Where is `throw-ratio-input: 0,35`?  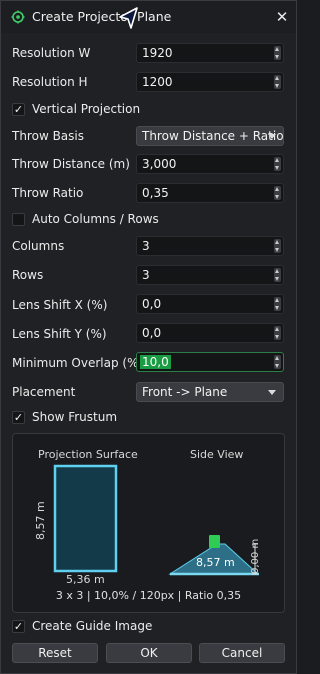
throw-ratio-input: 0,35 is located at coordinates (210, 193).